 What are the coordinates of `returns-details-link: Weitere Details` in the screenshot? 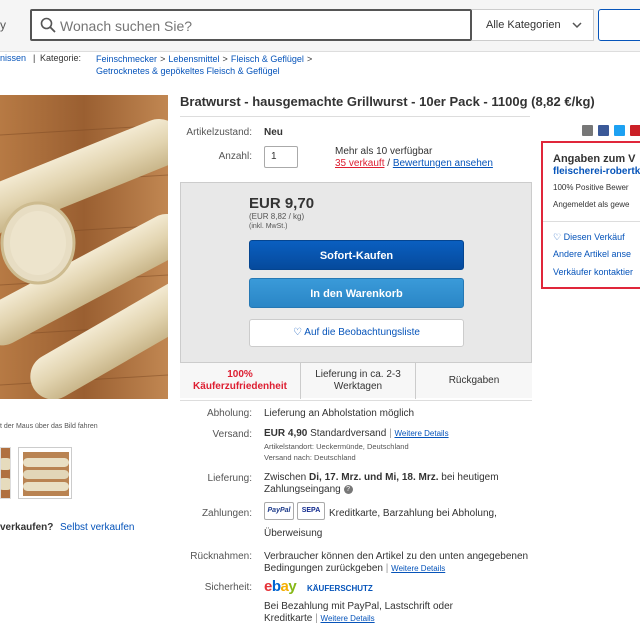 It's located at (418, 568).